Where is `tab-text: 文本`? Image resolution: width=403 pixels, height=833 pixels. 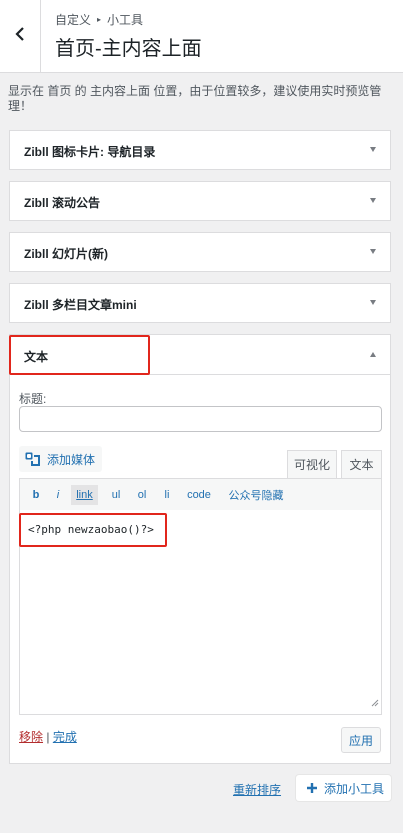
tab-text: 文本 is located at coordinates (361, 464).